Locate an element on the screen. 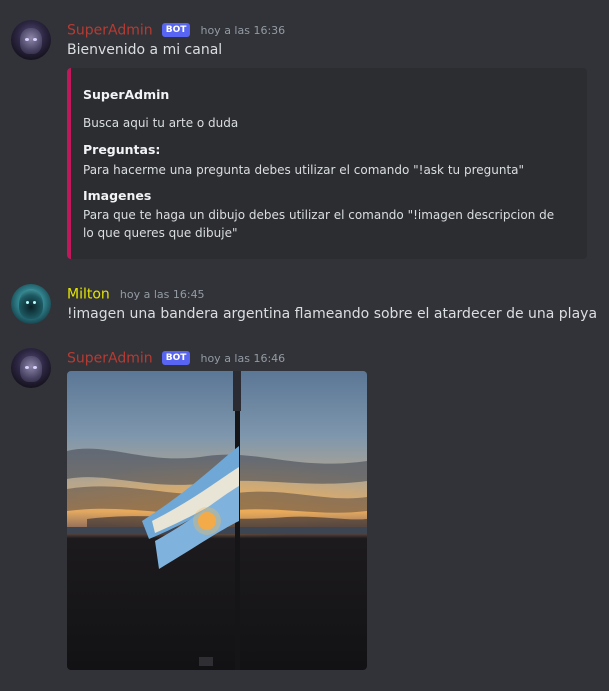 The height and width of the screenshot is (691, 609). embed-field-name: Imagenes is located at coordinates (117, 195).